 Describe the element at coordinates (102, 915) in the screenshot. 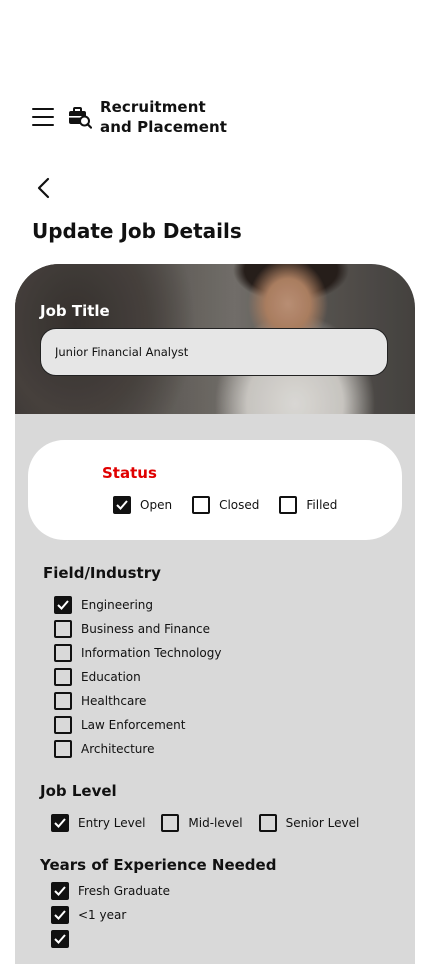

I see `option-label: <1 year` at that location.